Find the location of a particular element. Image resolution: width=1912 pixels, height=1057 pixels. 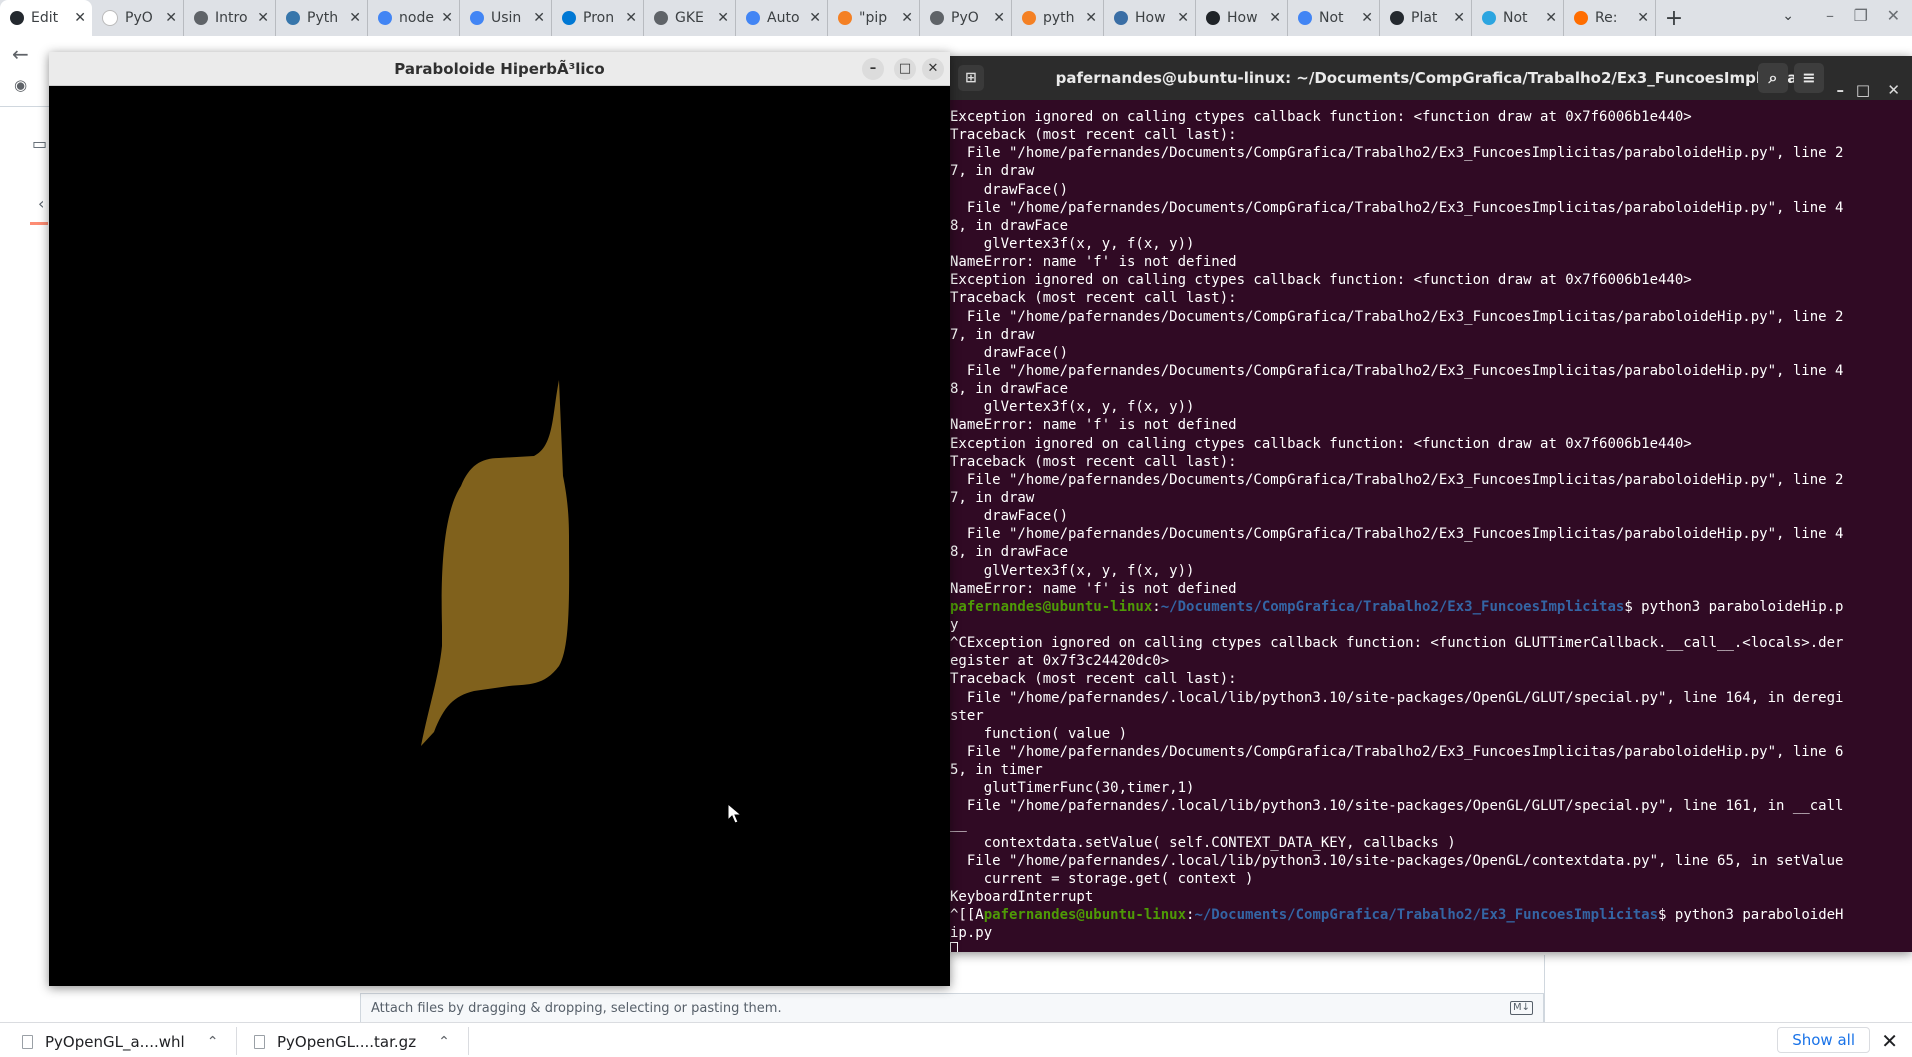

tab-label: PyO is located at coordinates (965, 18).